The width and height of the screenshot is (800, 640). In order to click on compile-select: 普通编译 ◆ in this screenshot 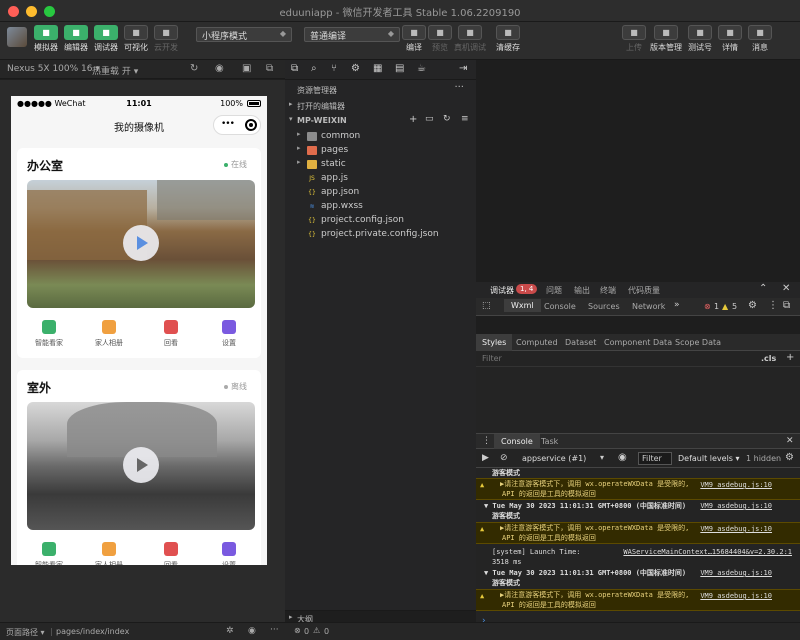, I will do `click(352, 34)`.